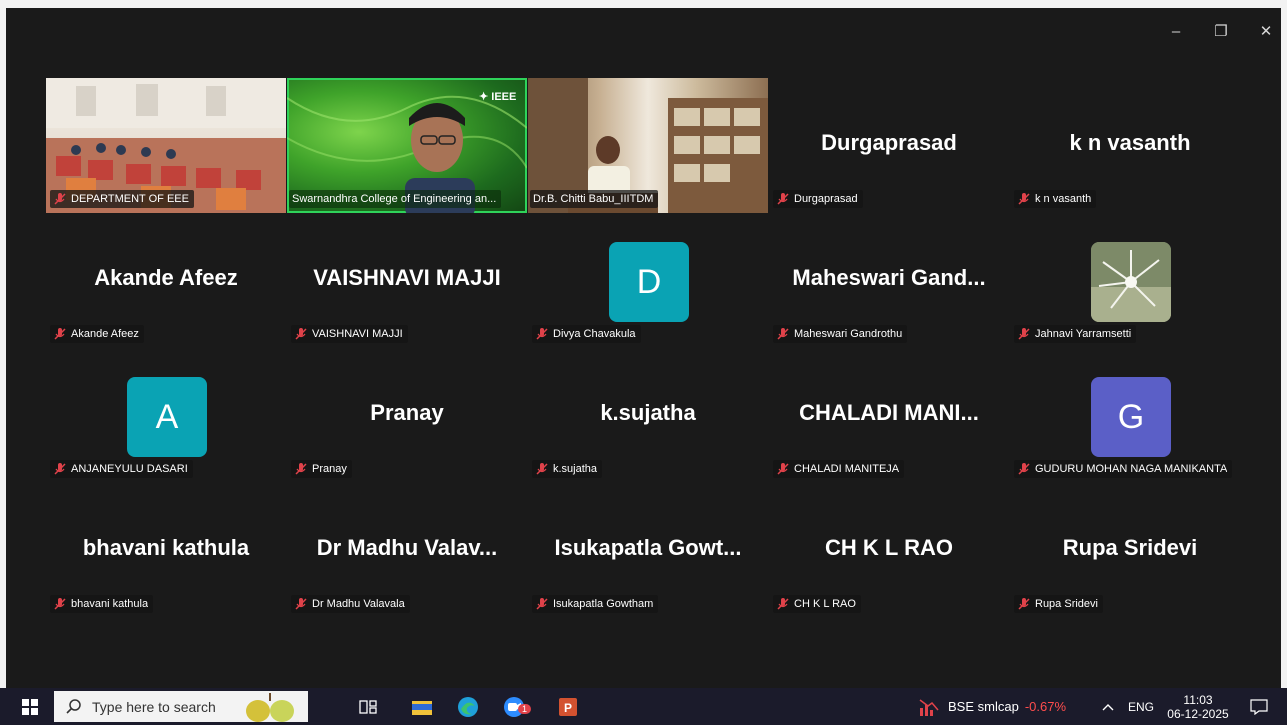 This screenshot has width=1287, height=725. Describe the element at coordinates (166, 145) in the screenshot. I see `video-tile-department-eee: DEPARTMENT OF EEE` at that location.